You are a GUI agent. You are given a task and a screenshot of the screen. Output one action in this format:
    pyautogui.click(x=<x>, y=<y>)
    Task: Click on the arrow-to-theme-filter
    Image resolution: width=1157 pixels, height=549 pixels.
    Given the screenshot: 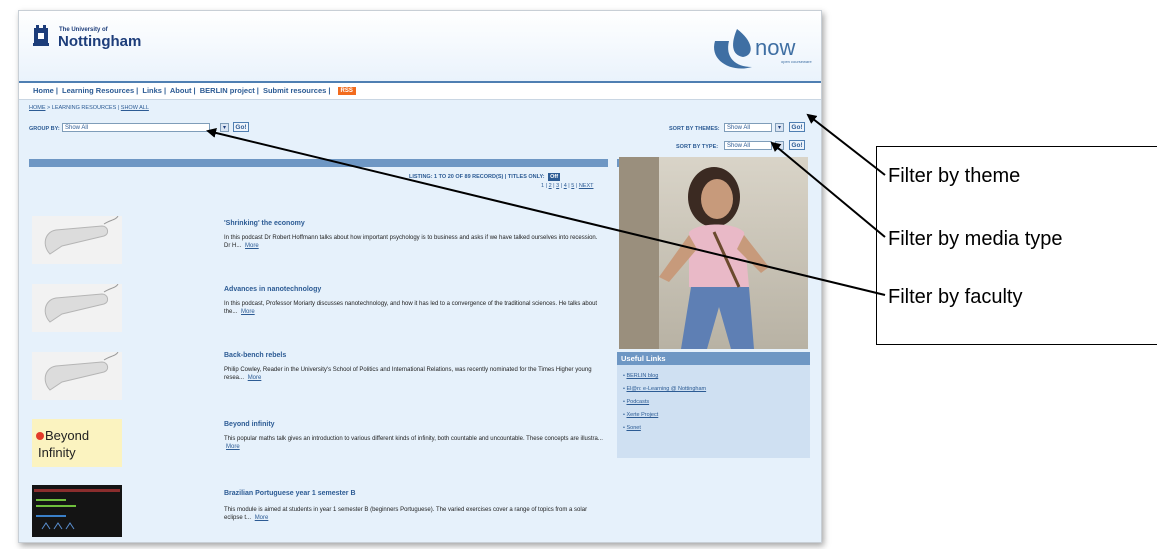 What is the action you would take?
    pyautogui.click(x=846, y=144)
    